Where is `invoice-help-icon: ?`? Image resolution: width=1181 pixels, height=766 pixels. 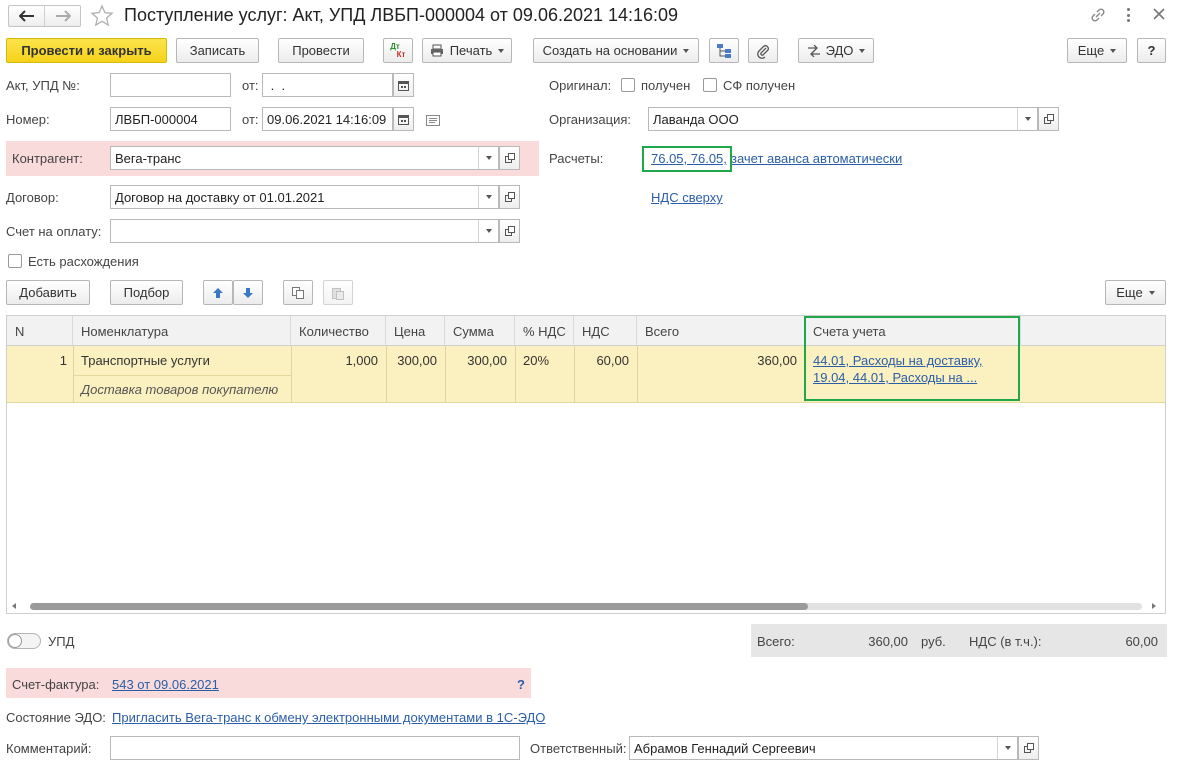
invoice-help-icon: ? is located at coordinates (521, 684).